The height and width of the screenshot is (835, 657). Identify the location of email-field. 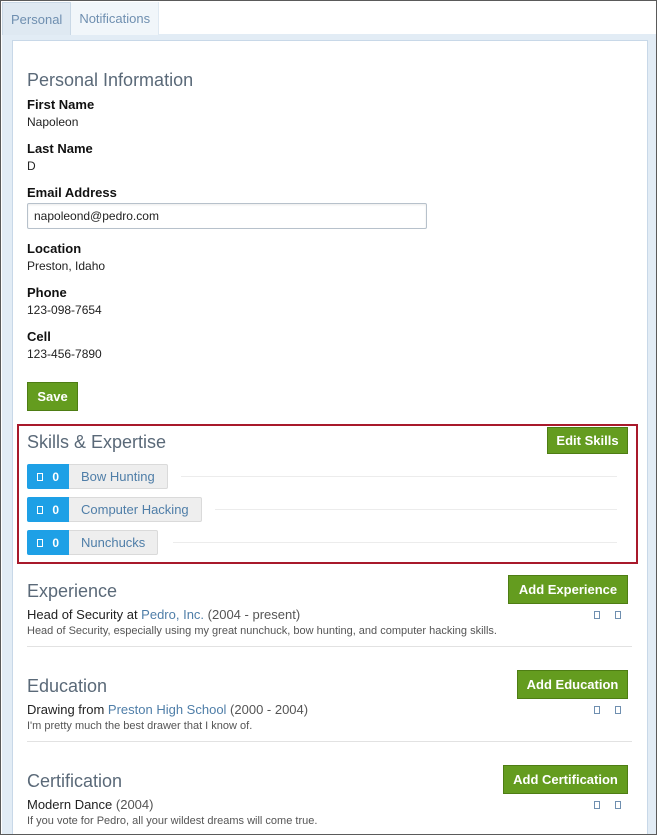
(227, 216).